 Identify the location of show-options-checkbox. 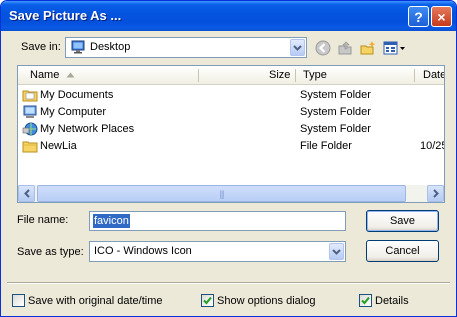
(207, 300).